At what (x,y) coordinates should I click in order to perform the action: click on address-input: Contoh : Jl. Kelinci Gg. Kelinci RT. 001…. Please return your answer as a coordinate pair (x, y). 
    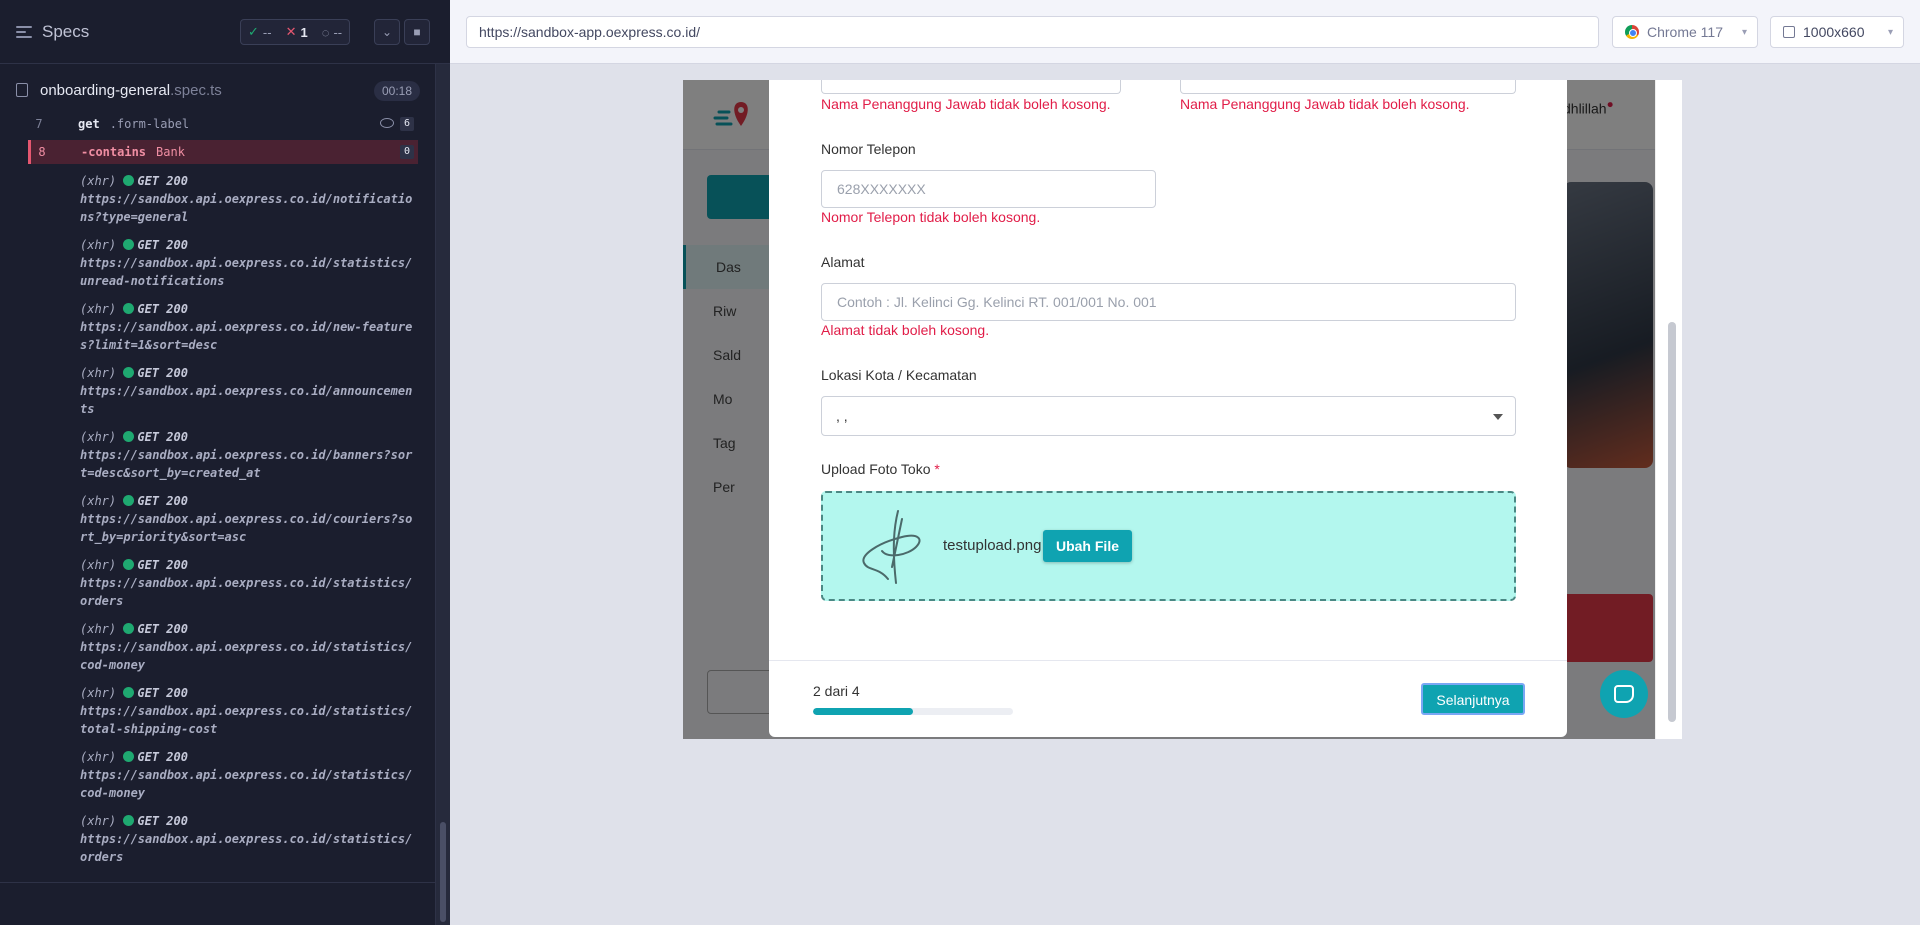
    Looking at the image, I should click on (1168, 302).